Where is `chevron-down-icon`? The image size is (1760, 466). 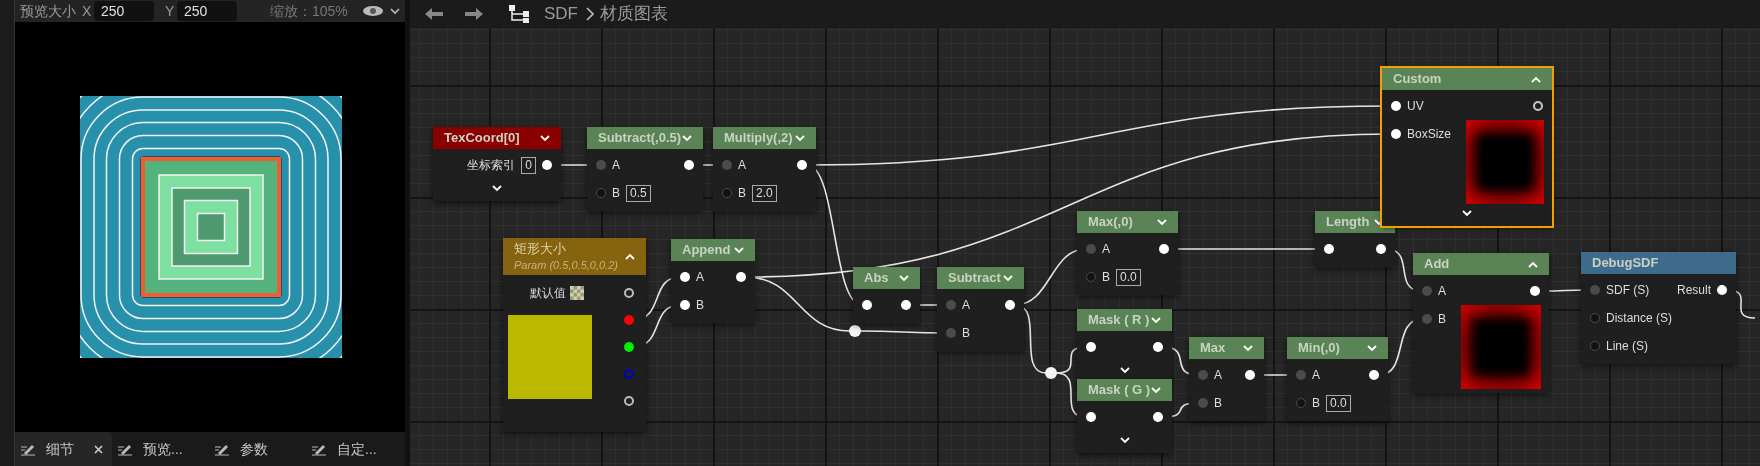 chevron-down-icon is located at coordinates (394, 11).